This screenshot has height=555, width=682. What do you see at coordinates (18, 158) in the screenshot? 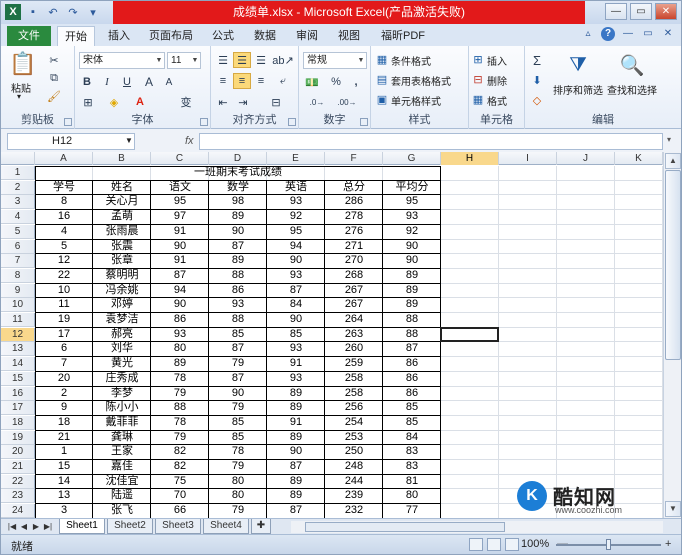
I see `select-all-corner` at bounding box center [18, 158].